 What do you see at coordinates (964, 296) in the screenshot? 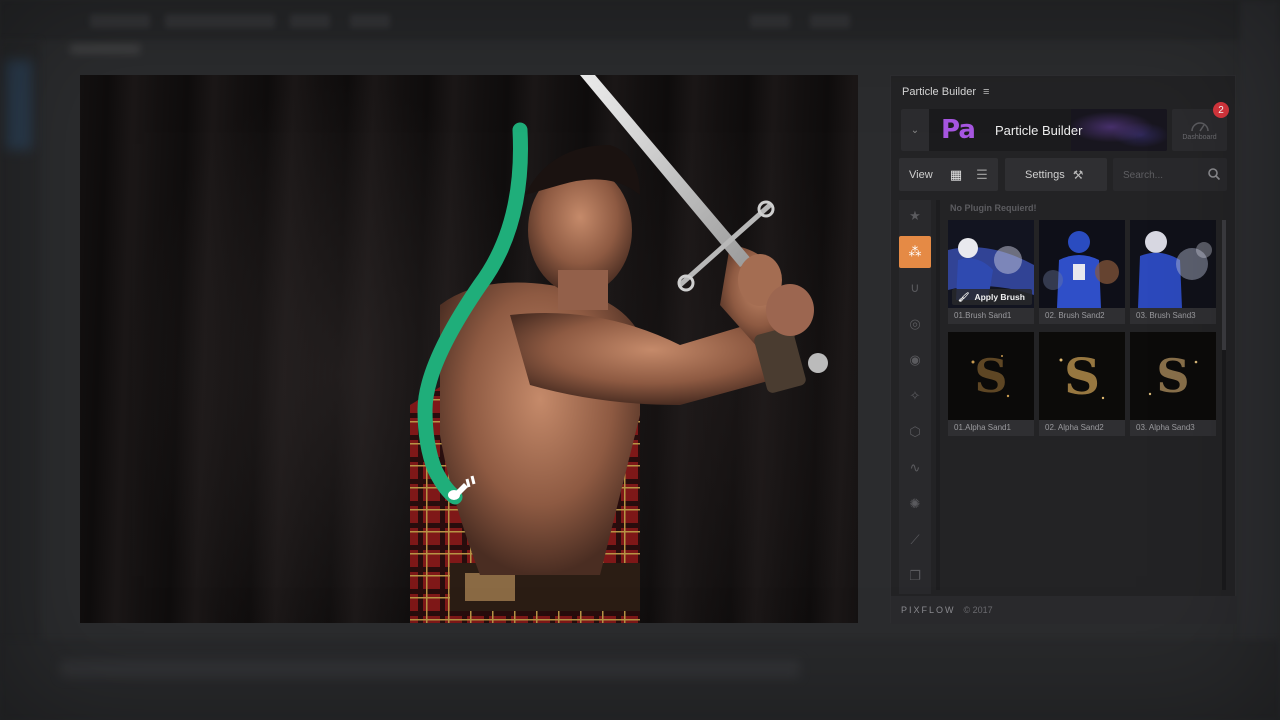
I see `brush-icon: 🖌` at bounding box center [964, 296].